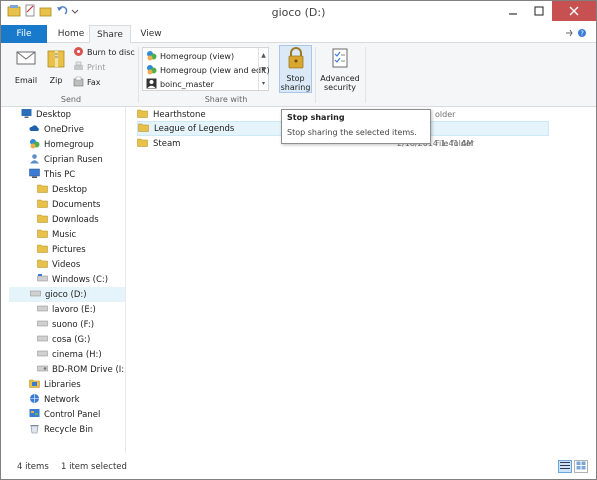 The width and height of the screenshot is (597, 480). I want to click on share-homegroup-view-edit: Homegroup (view and edit), so click(208, 70).